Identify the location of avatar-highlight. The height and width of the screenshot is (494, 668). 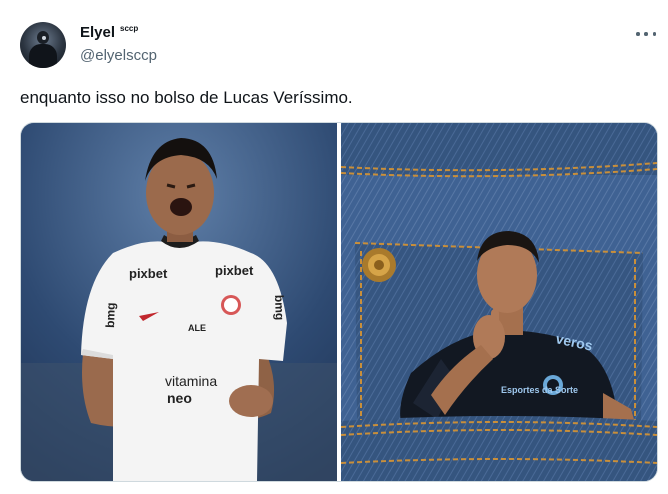
(44, 38).